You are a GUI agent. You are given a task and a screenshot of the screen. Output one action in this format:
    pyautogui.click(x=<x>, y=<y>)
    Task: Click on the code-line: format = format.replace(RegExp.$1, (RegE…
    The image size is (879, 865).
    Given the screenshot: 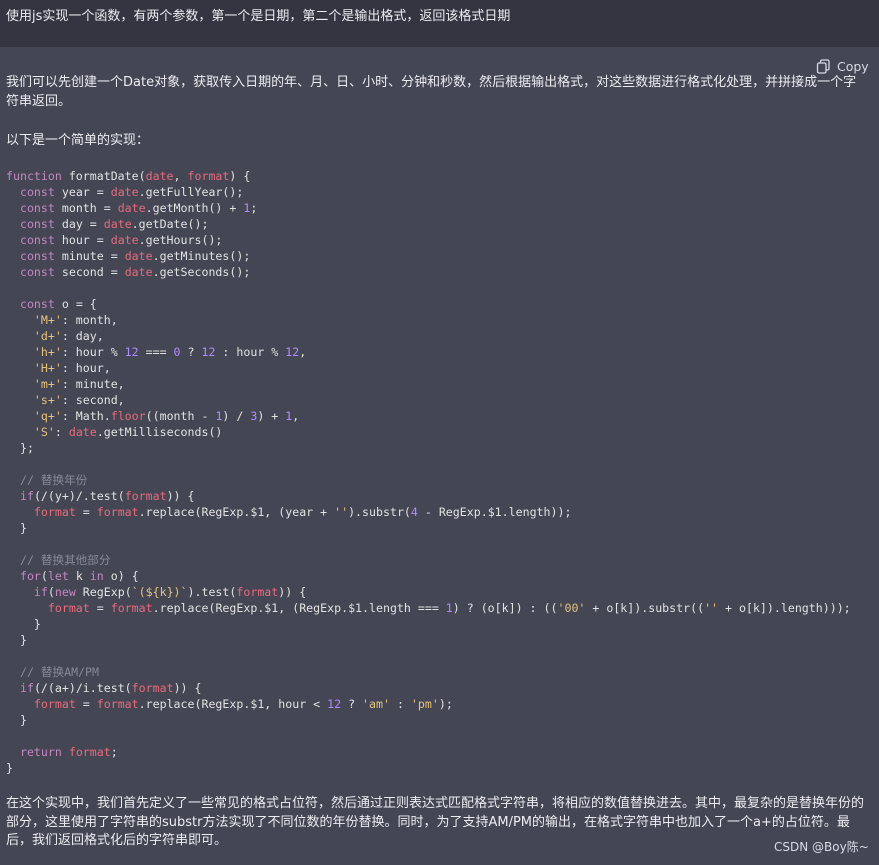 What is the action you would take?
    pyautogui.click(x=449, y=608)
    